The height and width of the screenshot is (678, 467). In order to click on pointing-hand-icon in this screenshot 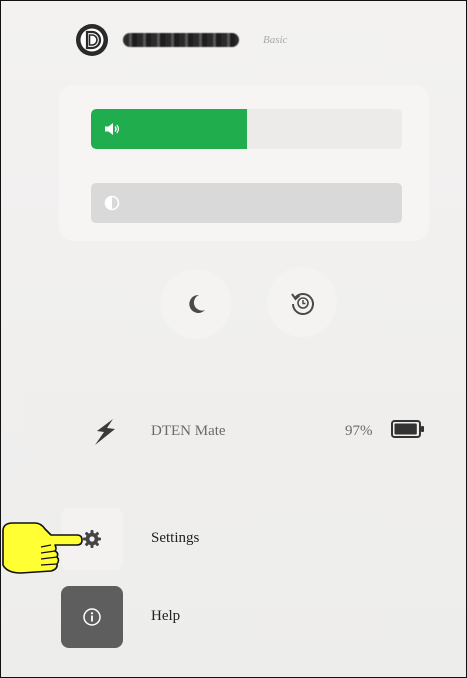, I will do `click(42, 548)`.